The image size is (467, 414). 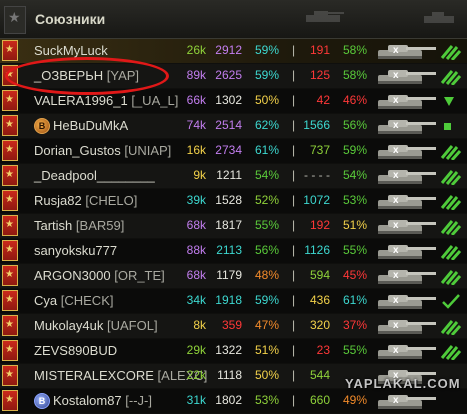 I want to click on player-row: ★ Tartish [BAR59] 68k 1817 55% | 192 51% x, so click(x=233, y=226).